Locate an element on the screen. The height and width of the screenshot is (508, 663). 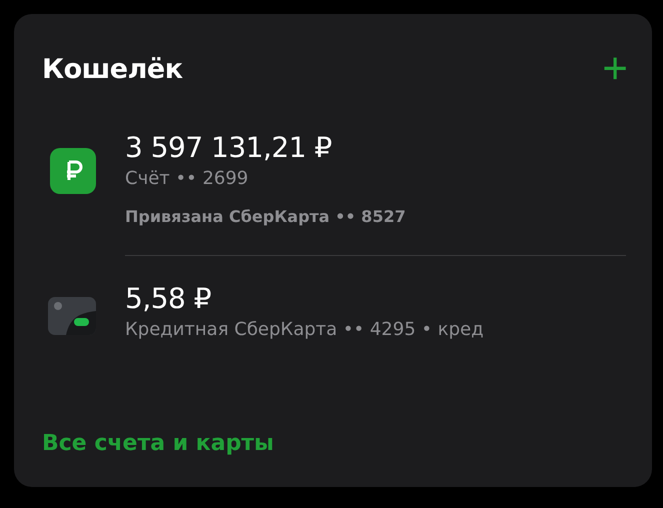
all-accounts-link: Все счета и карты is located at coordinates (158, 443).